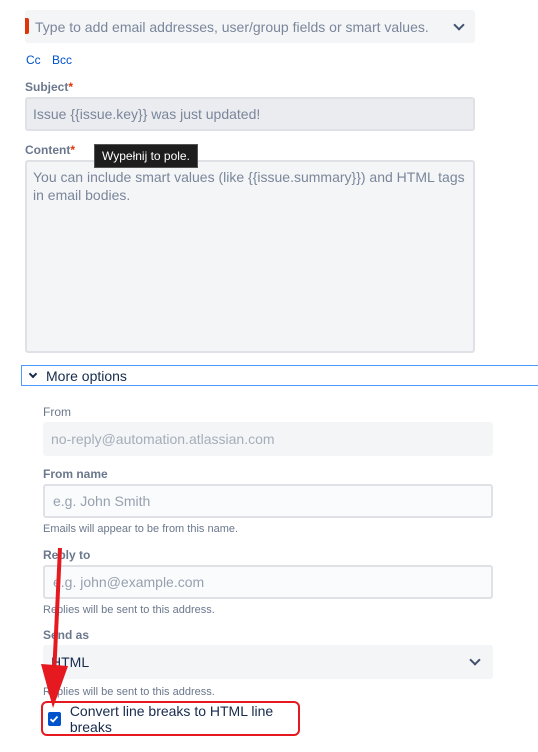  Describe the element at coordinates (27, 26) in the screenshot. I see `error-marker` at that location.